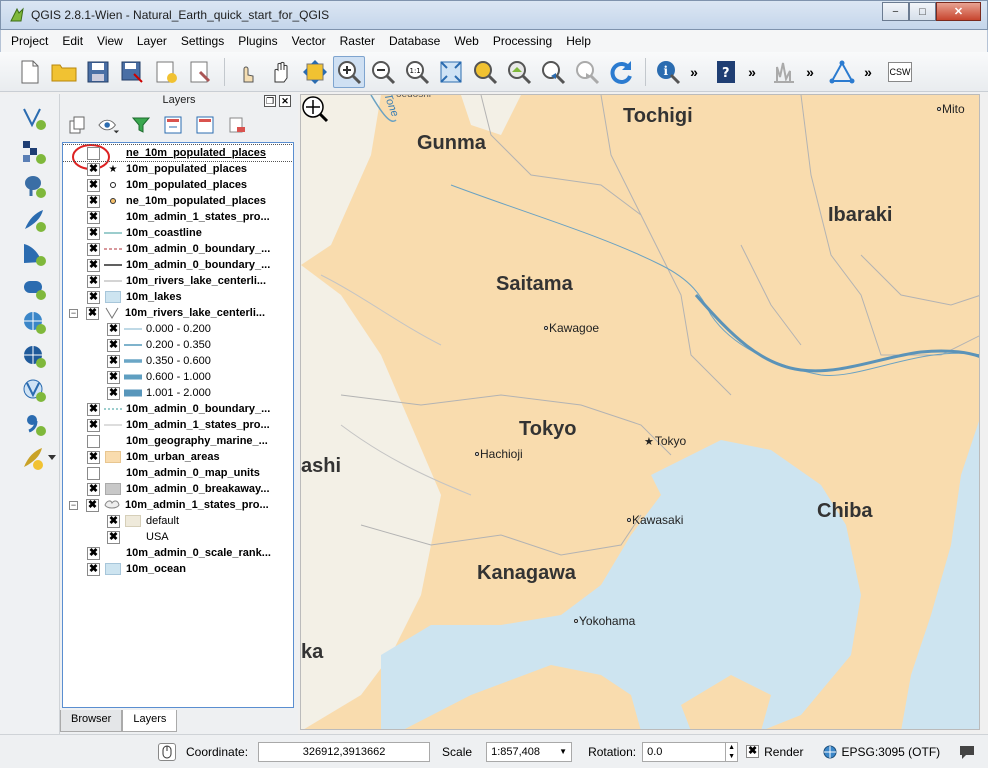 The height and width of the screenshot is (768, 988). What do you see at coordinates (178, 361) in the screenshot?
I see `legend-item: ✖ 0.350 - 0.600` at bounding box center [178, 361].